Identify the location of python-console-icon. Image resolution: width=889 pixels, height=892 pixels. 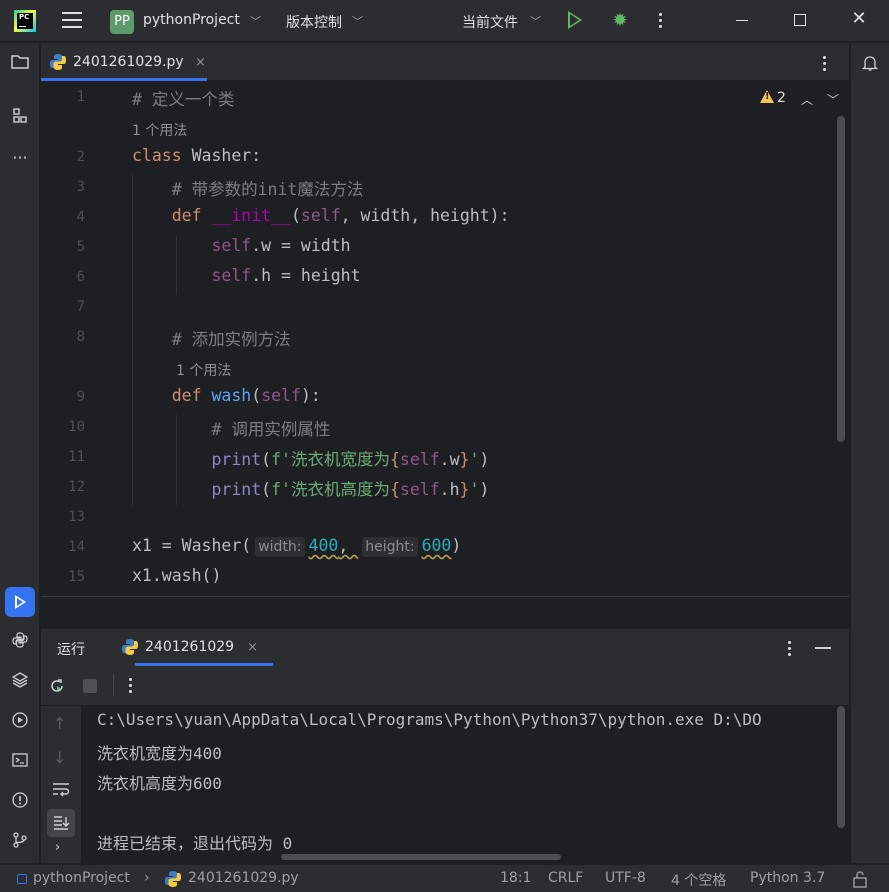
(20, 642).